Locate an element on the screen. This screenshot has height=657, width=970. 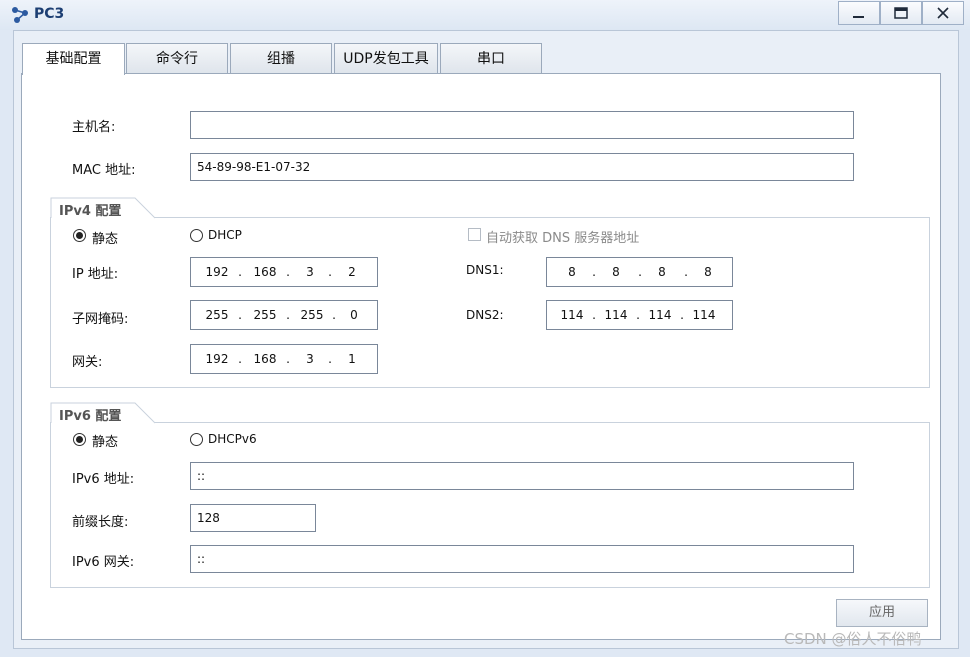
ipv6-static-label: 静态 is located at coordinates (105, 442).